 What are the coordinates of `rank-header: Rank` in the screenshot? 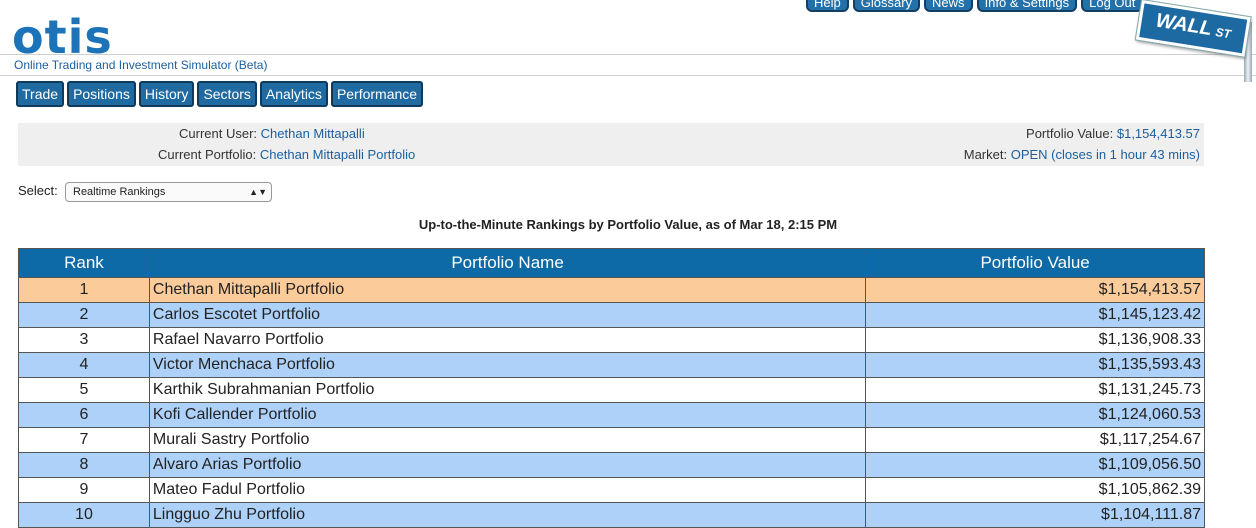 It's located at (84, 263).